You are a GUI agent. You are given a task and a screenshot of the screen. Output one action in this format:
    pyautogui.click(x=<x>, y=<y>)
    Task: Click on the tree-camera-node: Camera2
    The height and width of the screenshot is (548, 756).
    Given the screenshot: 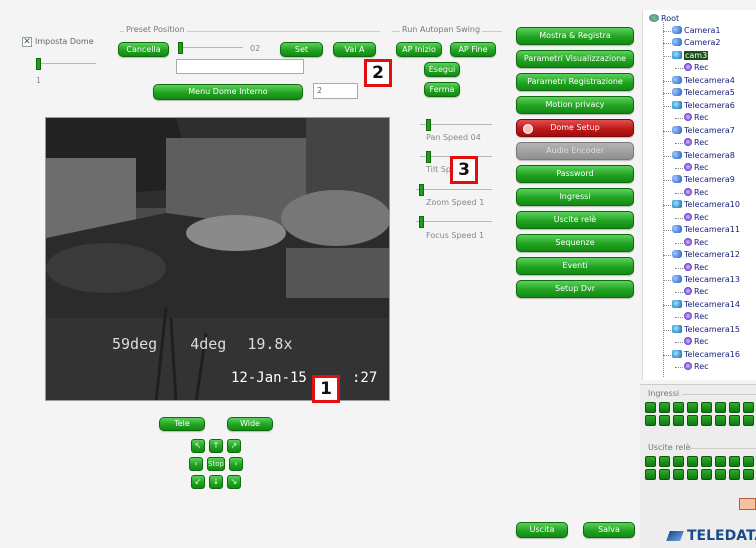 What is the action you would take?
    pyautogui.click(x=696, y=43)
    